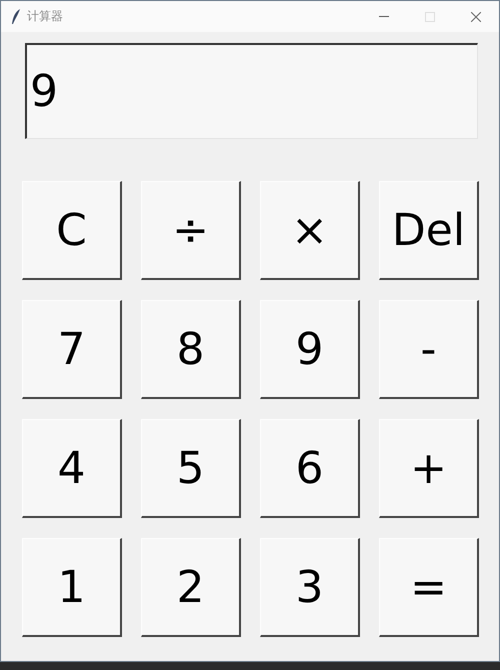 This screenshot has height=670, width=500. Describe the element at coordinates (72, 230) in the screenshot. I see `calculator-key: C` at that location.